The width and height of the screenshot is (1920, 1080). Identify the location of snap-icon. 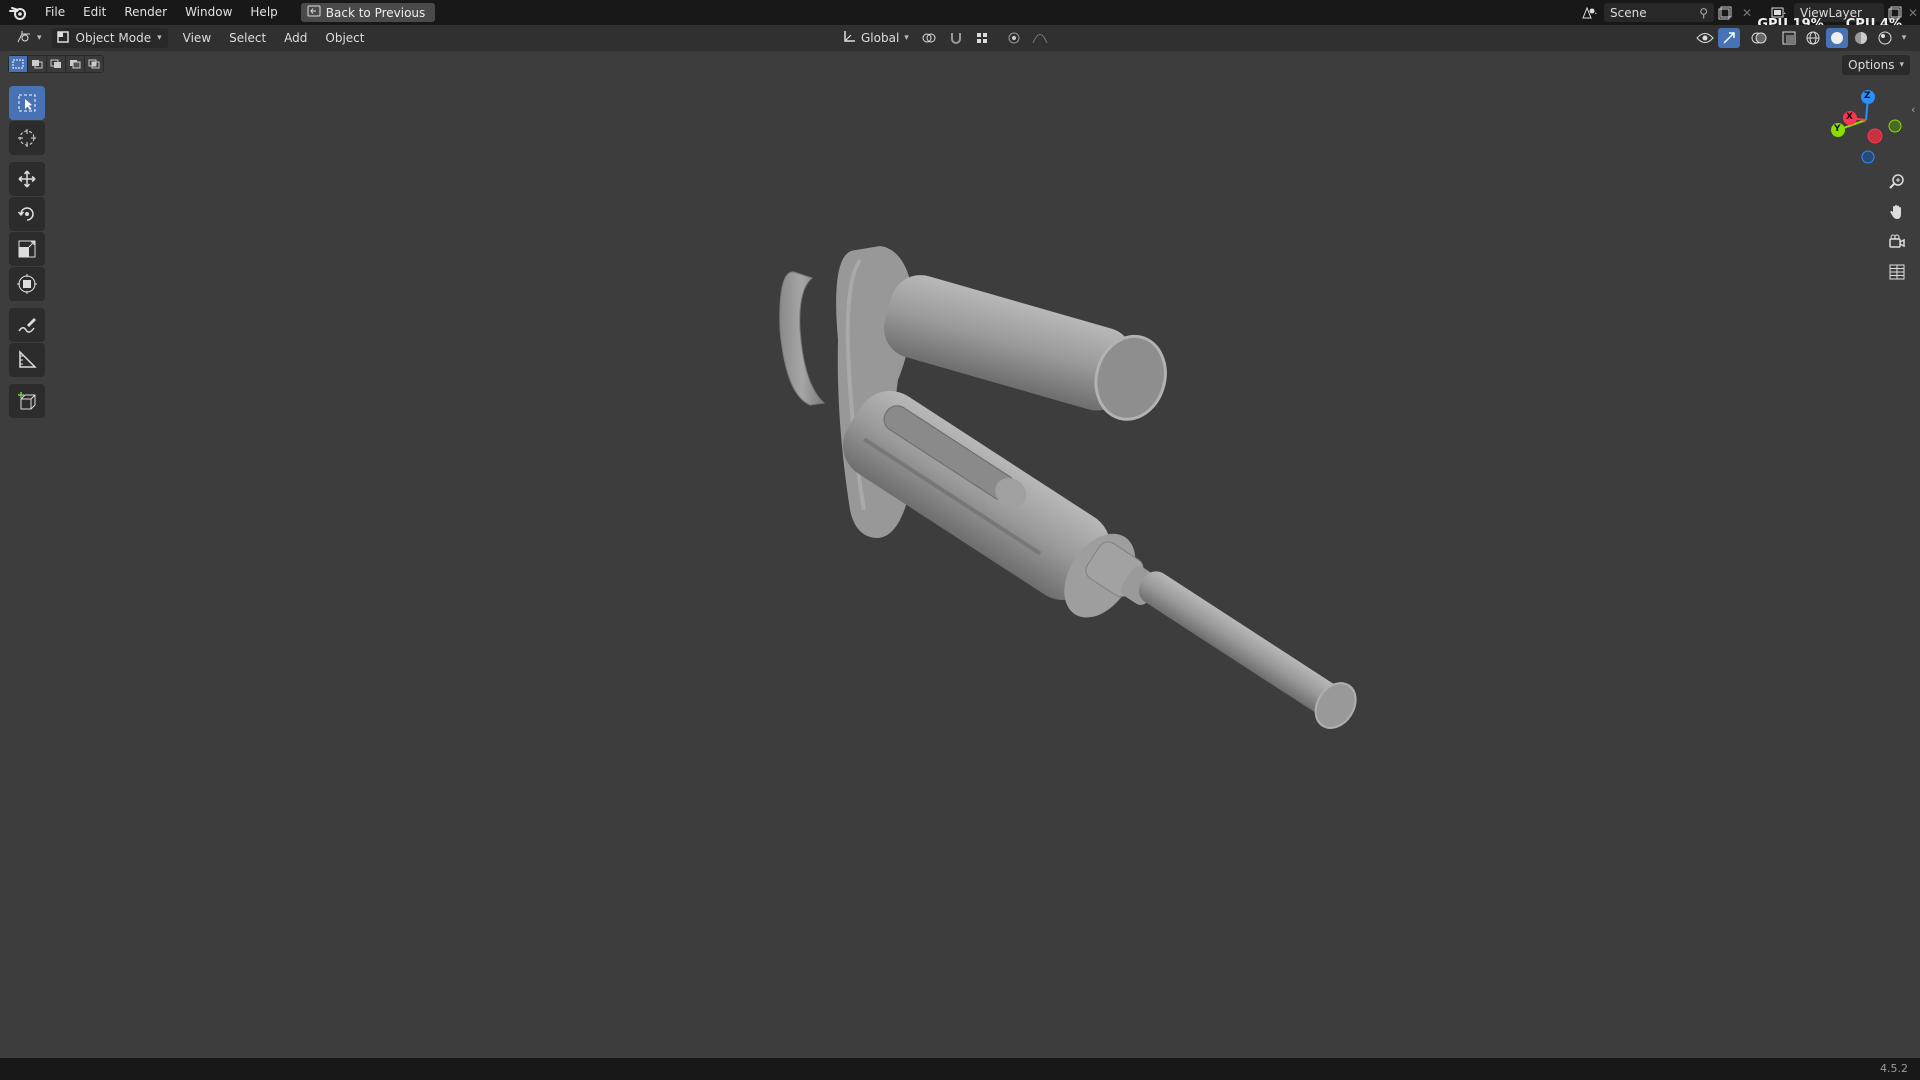
(956, 38).